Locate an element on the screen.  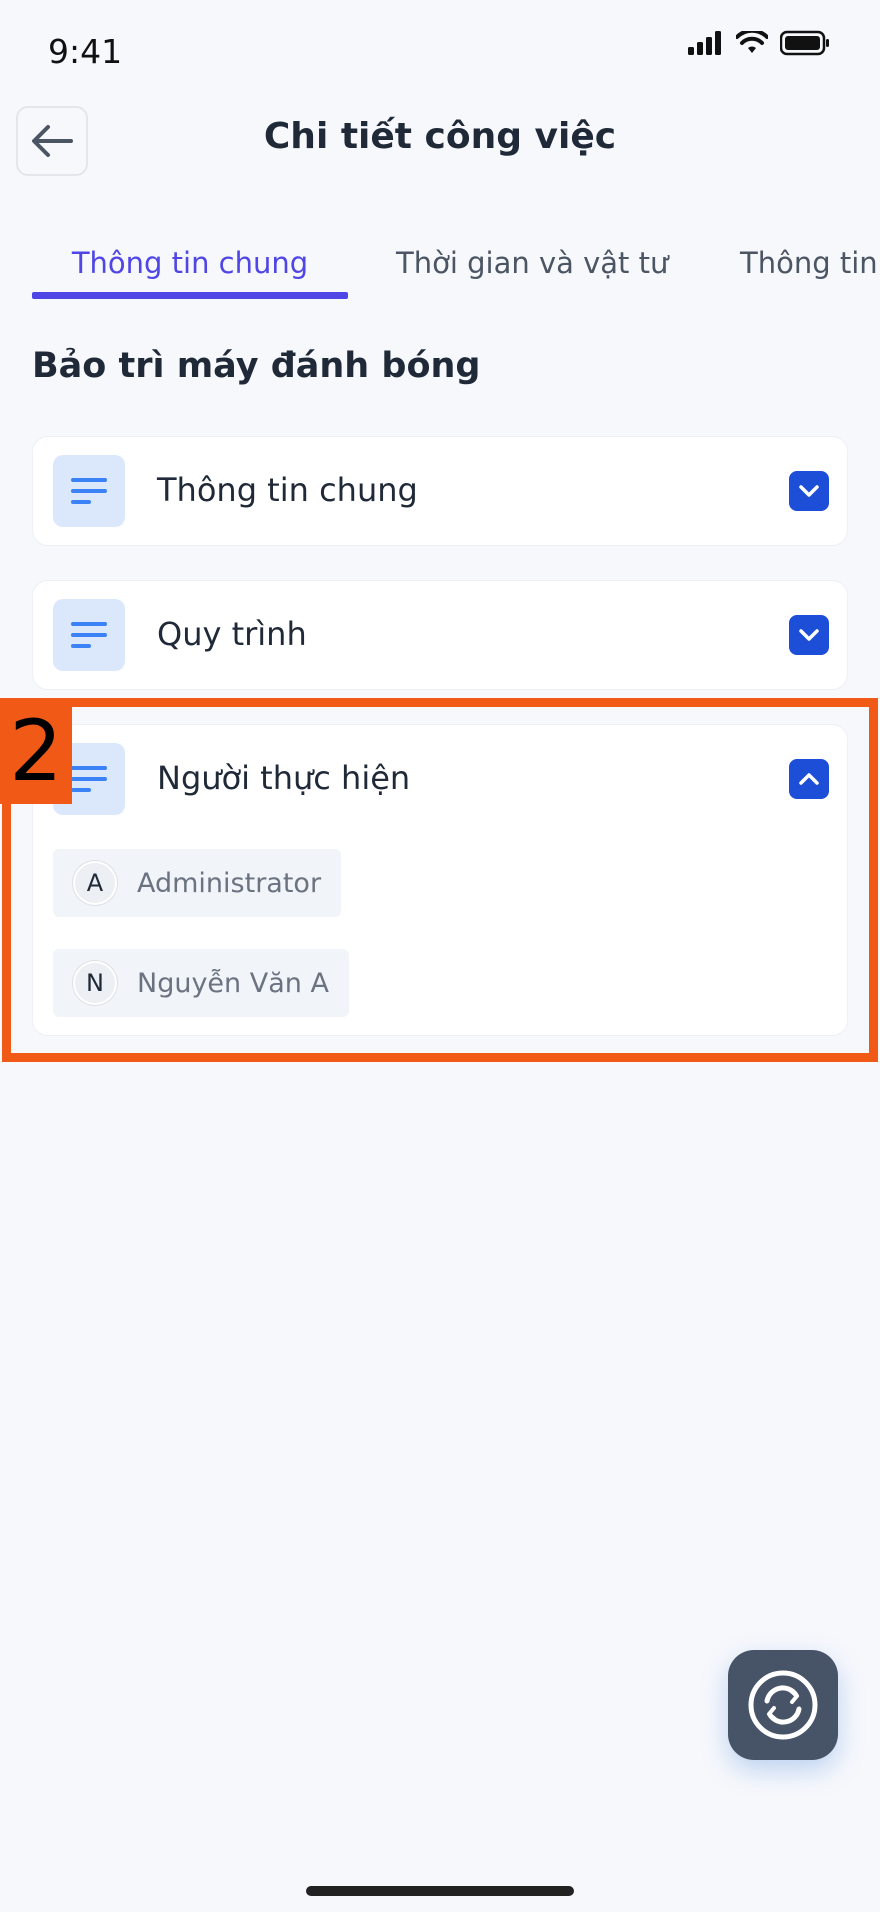
sync-icon is located at coordinates (783, 1705).